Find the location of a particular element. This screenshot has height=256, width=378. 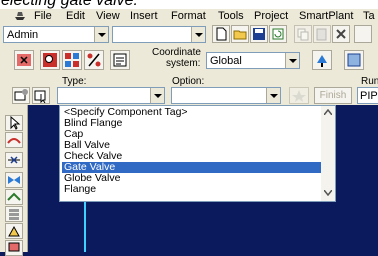

menu-smartplant: SmartPlant is located at coordinates (326, 16).